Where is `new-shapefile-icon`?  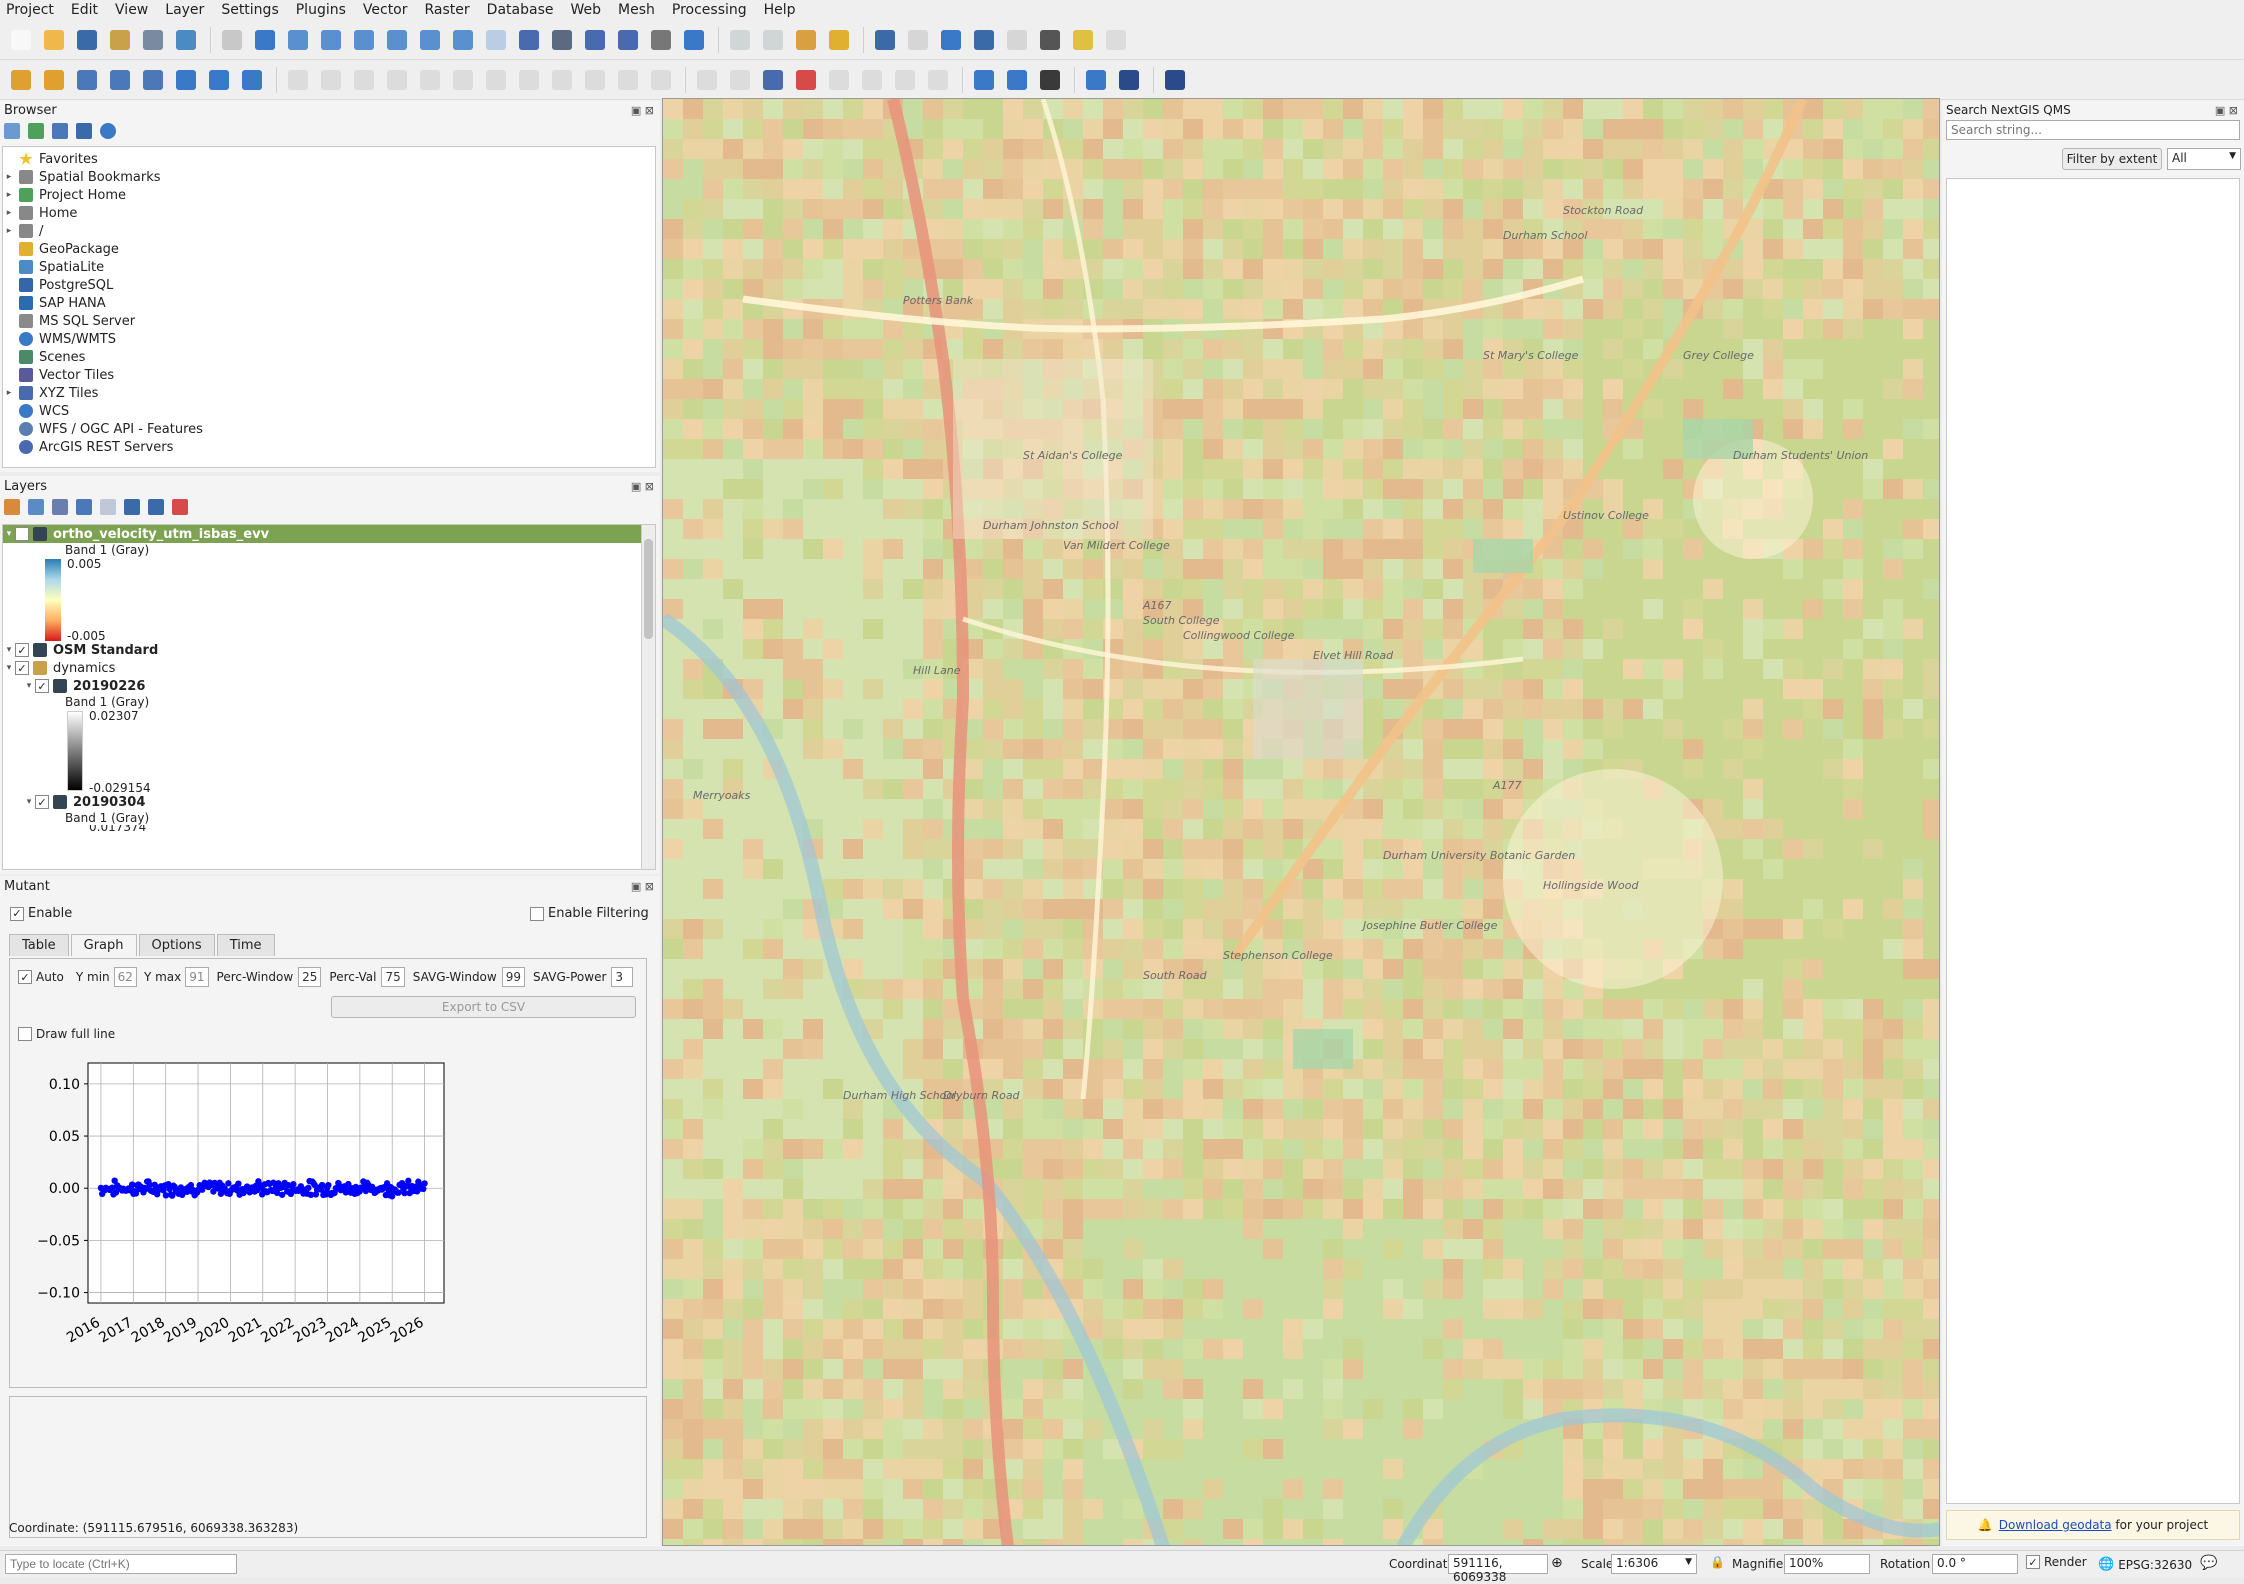 new-shapefile-icon is located at coordinates (87, 80).